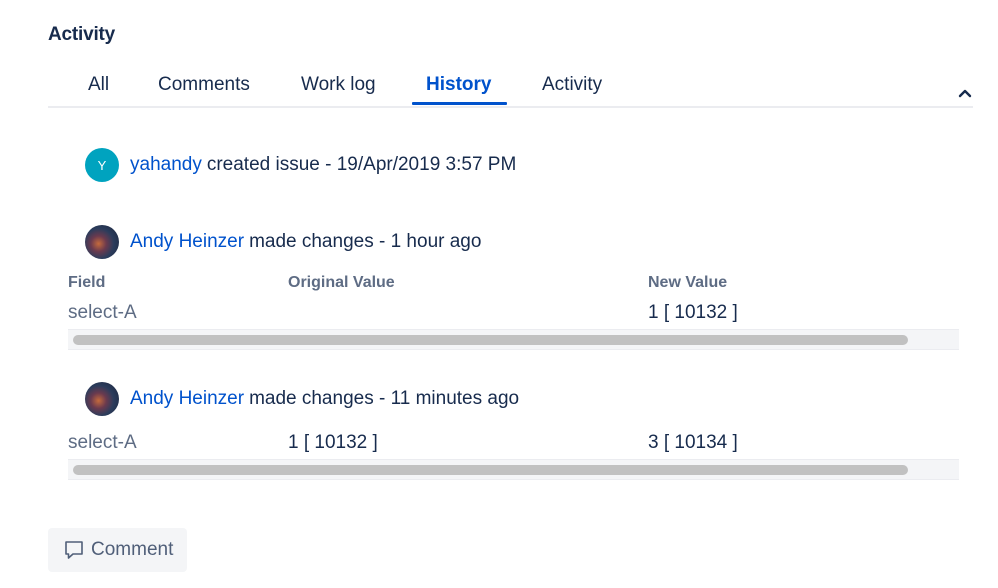 The image size is (998, 588). What do you see at coordinates (513, 457) in the screenshot?
I see `history-table: select-A 1 [ 10132 ] 3 [ 10134 ]` at bounding box center [513, 457].